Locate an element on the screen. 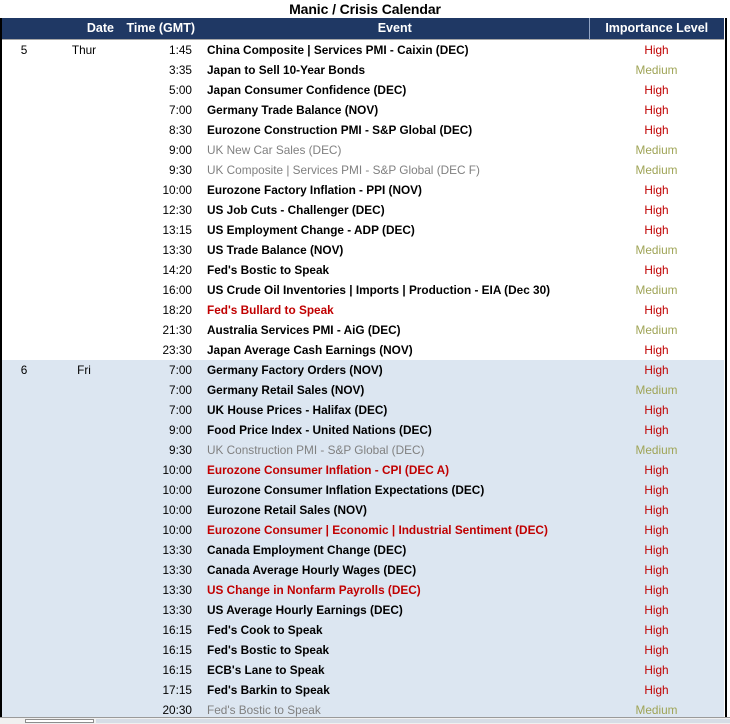 The height and width of the screenshot is (724, 730). calendar-row: 12:30 US Job Cuts - Challenger (DEC) High is located at coordinates (362, 210).